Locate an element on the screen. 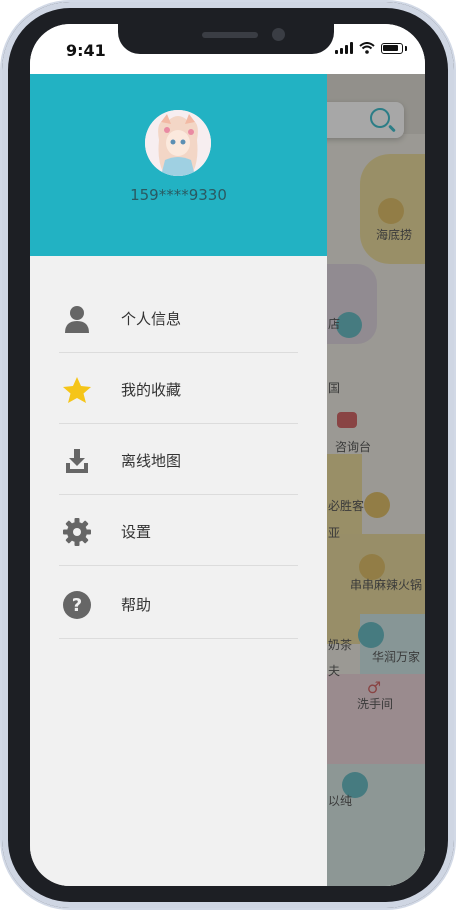 This screenshot has width=458, height=912. menu-item-label: 设置 is located at coordinates (136, 532).